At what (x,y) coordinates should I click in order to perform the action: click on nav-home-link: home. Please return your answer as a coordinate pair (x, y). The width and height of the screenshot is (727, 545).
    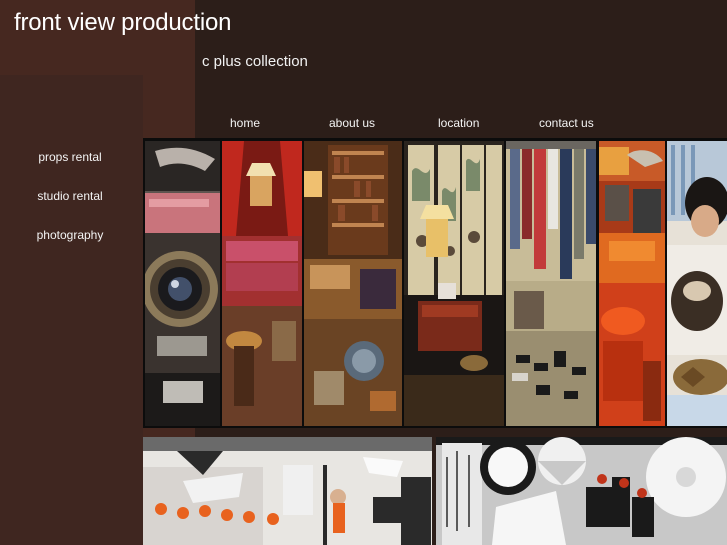
    Looking at the image, I should click on (245, 123).